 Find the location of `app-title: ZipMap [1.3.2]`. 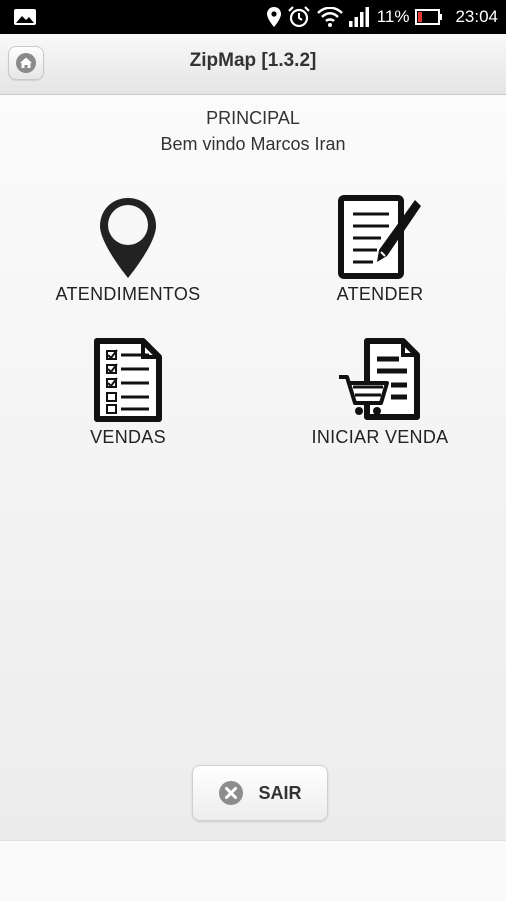

app-title: ZipMap [1.3.2] is located at coordinates (253, 60).